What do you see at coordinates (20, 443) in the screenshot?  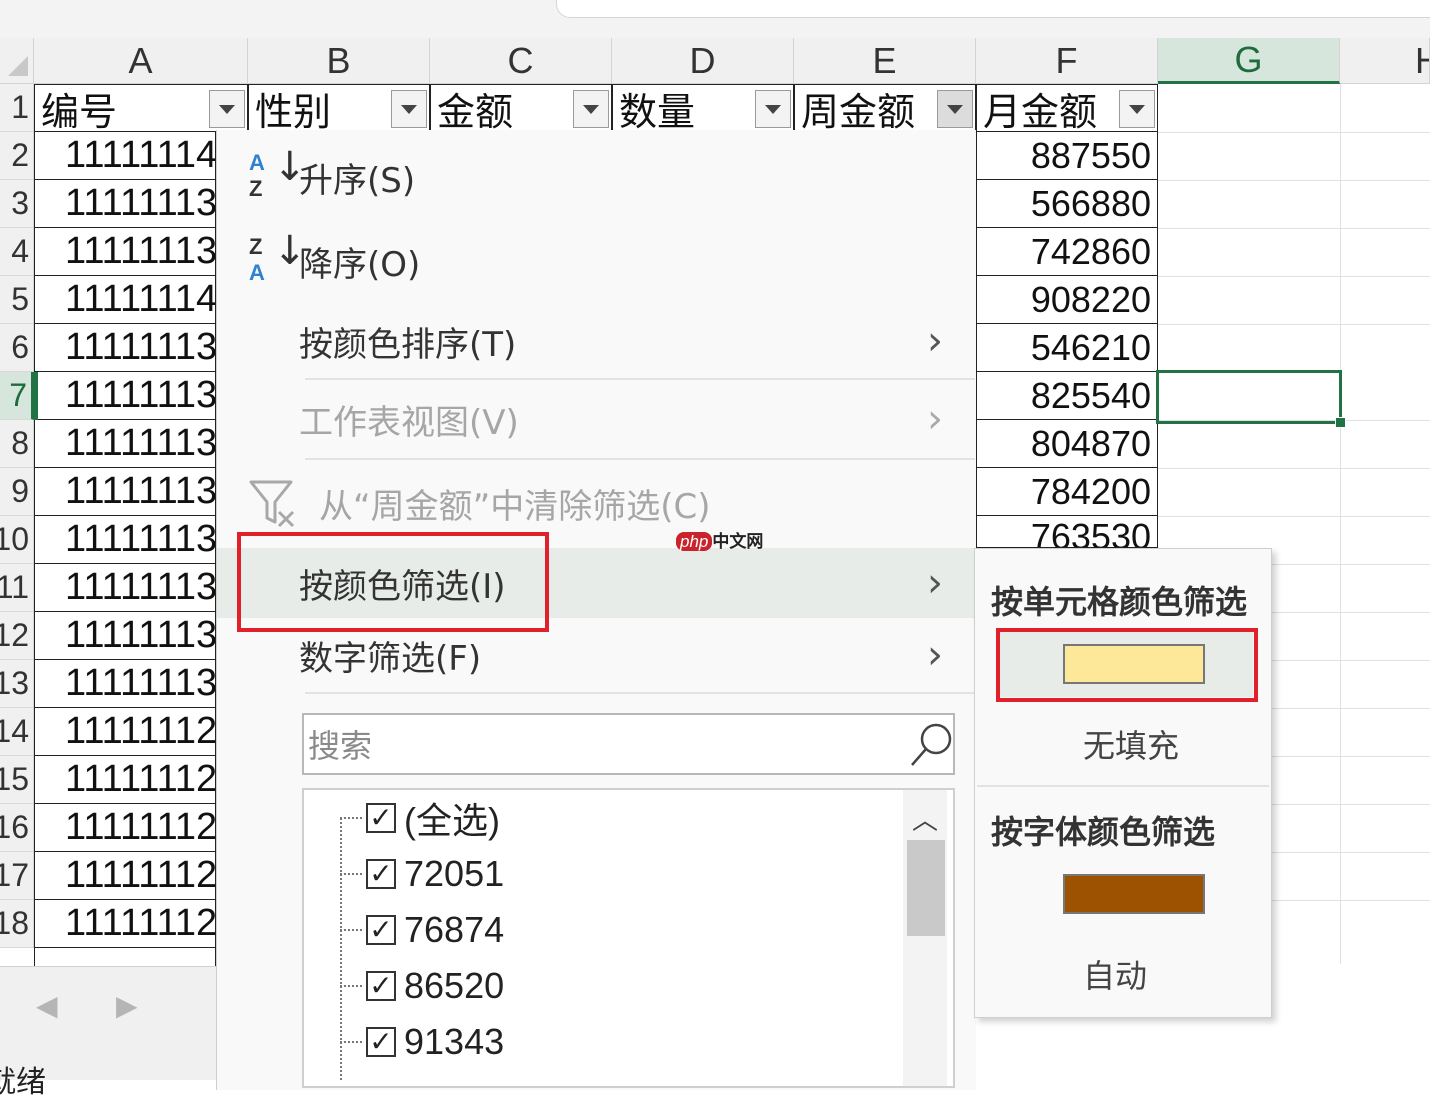 I see `row-number: 8` at bounding box center [20, 443].